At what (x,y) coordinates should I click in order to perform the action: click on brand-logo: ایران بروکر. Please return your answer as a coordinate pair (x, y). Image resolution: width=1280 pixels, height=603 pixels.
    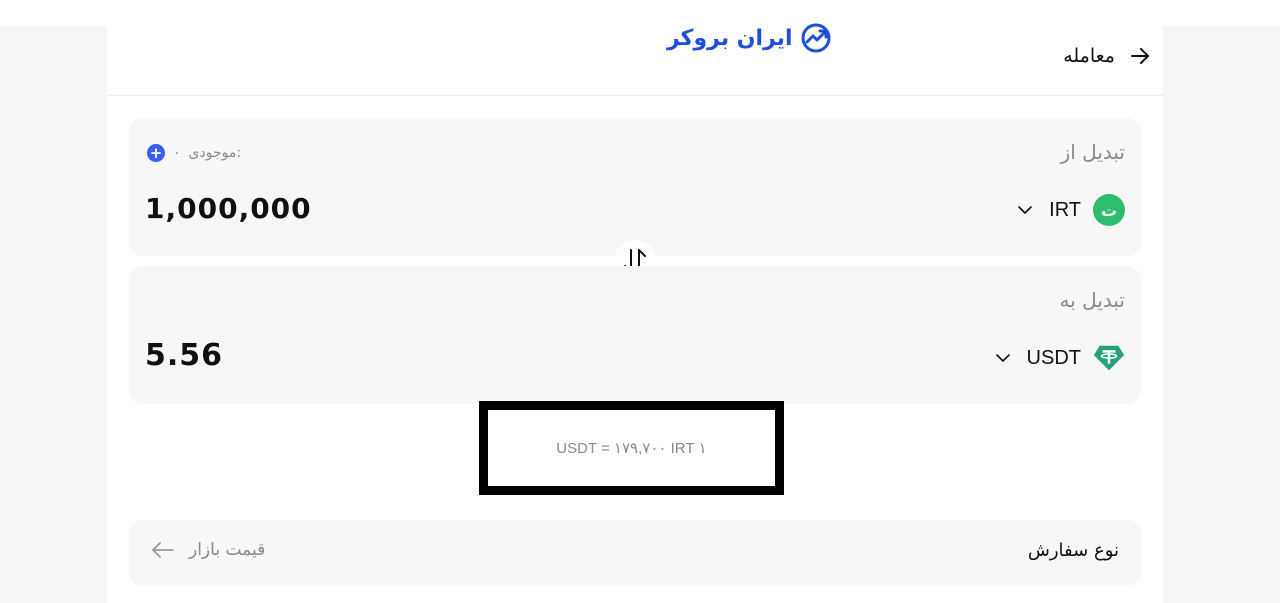
    Looking at the image, I should click on (750, 38).